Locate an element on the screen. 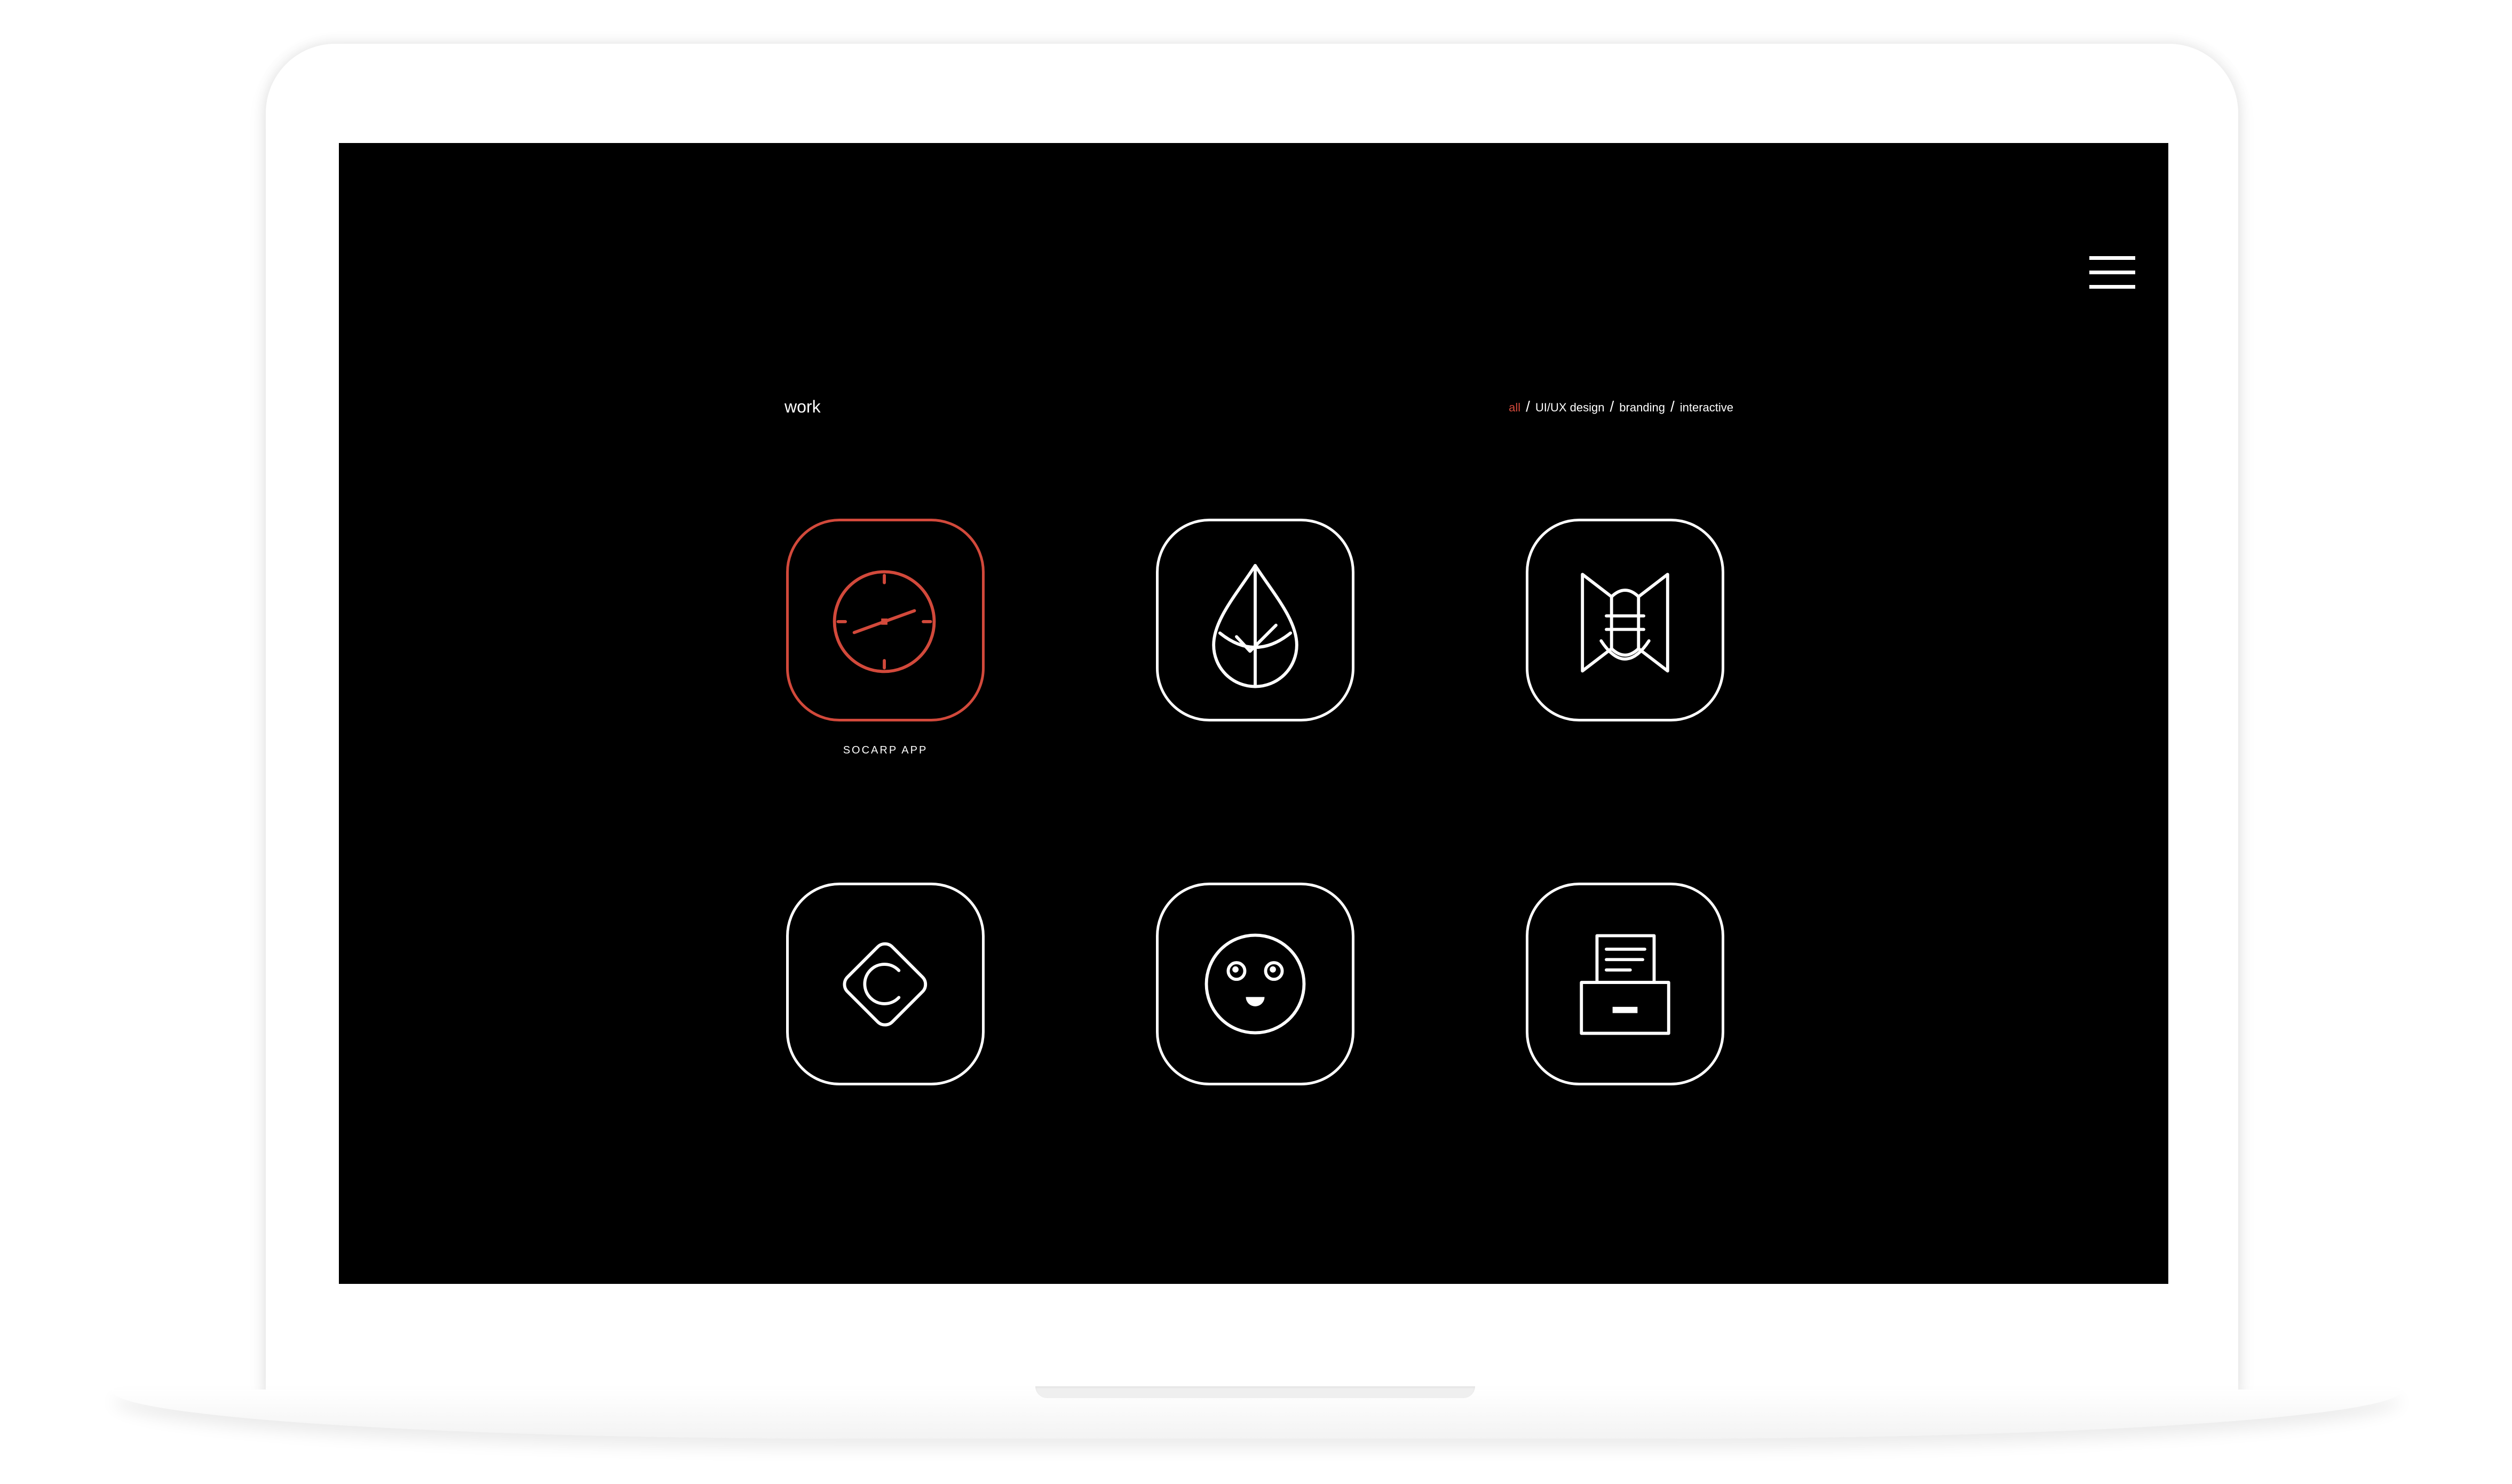 This screenshot has height=1484, width=2512. filter-interactive: interactive is located at coordinates (1706, 407).